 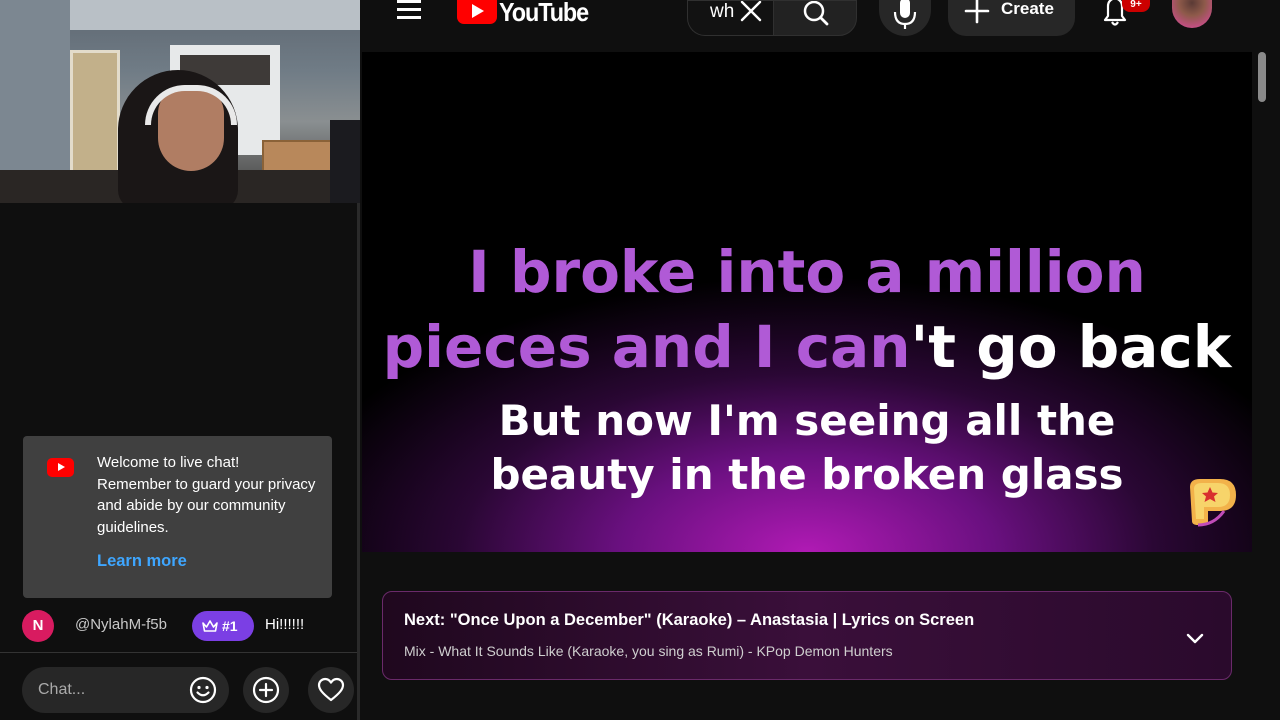 What do you see at coordinates (230, 626) in the screenshot?
I see `rank-label: #1` at bounding box center [230, 626].